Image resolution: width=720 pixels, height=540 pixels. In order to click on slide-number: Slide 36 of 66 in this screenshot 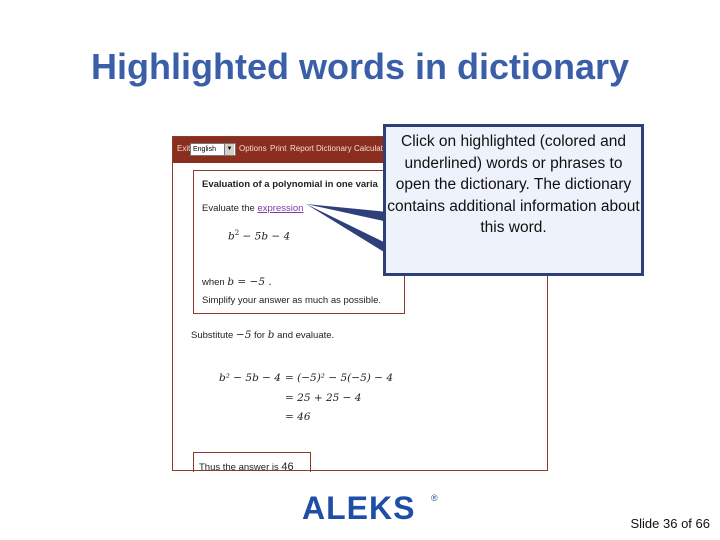, I will do `click(670, 523)`.